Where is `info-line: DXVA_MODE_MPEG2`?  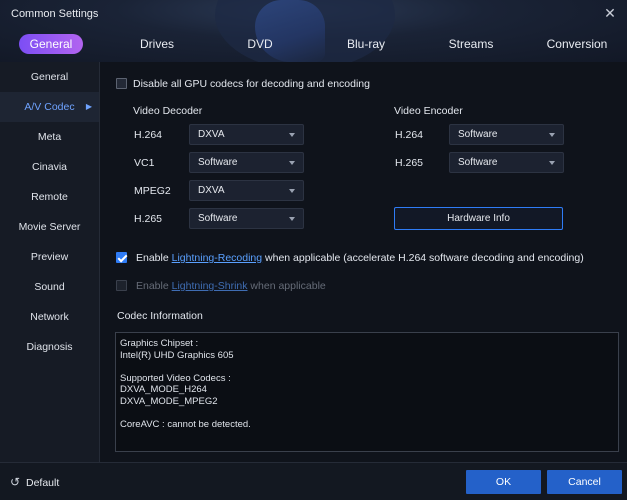 info-line: DXVA_MODE_MPEG2 is located at coordinates (169, 401).